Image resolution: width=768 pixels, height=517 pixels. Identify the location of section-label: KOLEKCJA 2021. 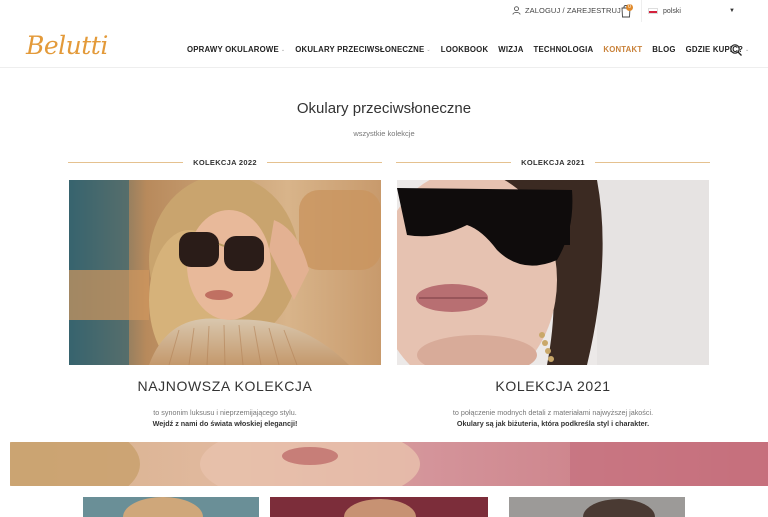
(553, 162).